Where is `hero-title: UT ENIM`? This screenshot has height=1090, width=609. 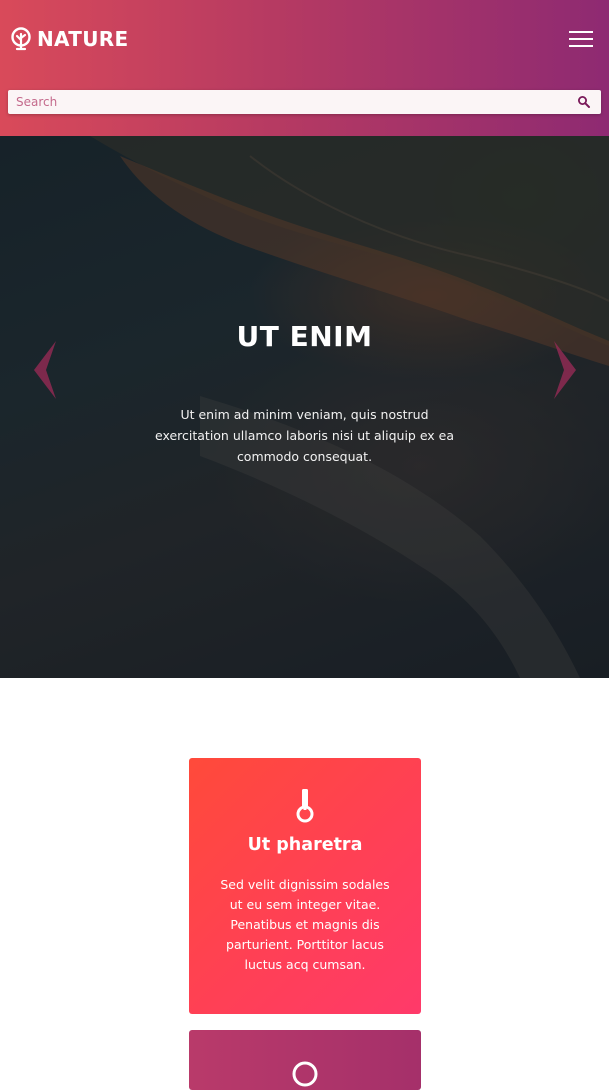
hero-title: UT ENIM is located at coordinates (304, 336).